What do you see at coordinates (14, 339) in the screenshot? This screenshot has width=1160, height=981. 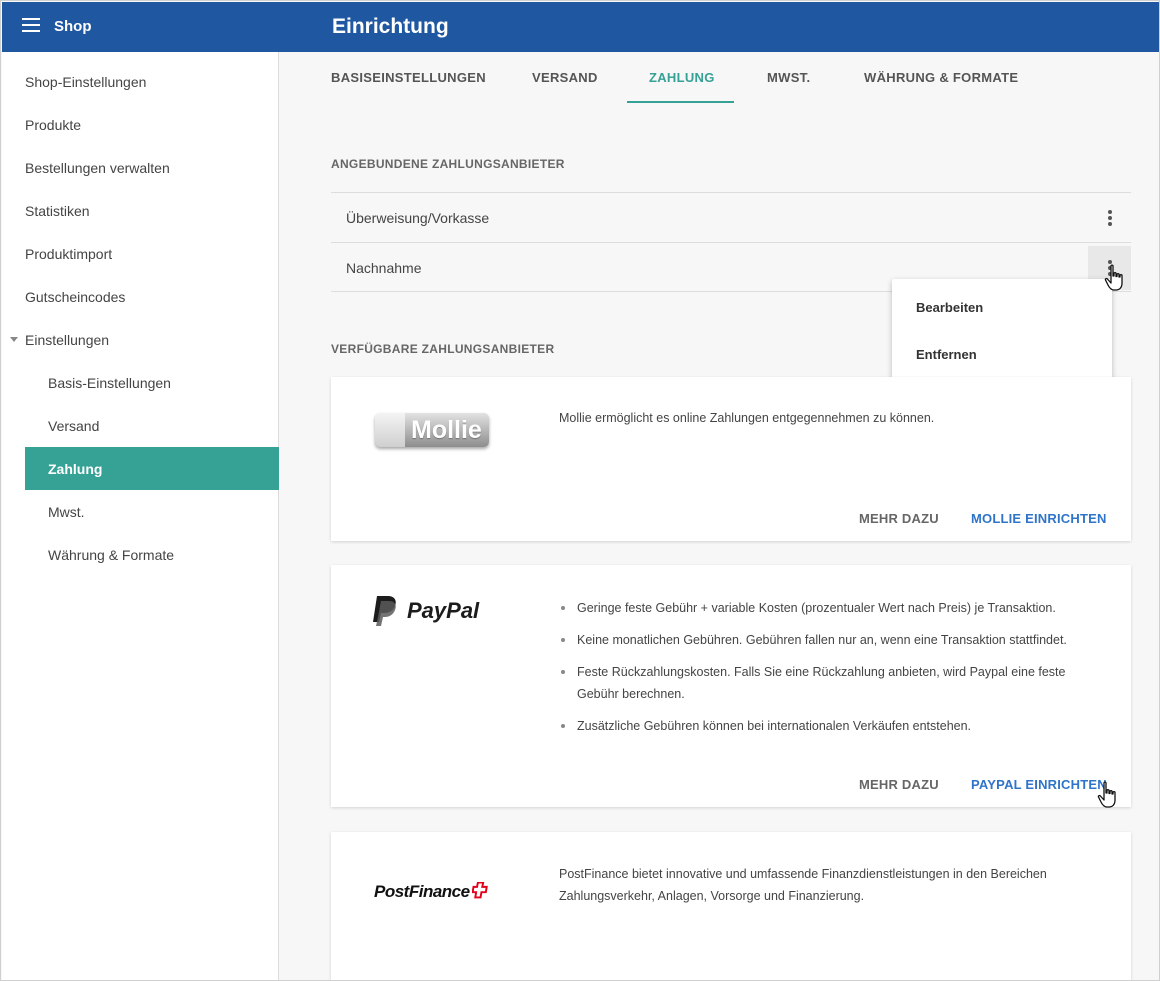 I see `caret-down-icon` at bounding box center [14, 339].